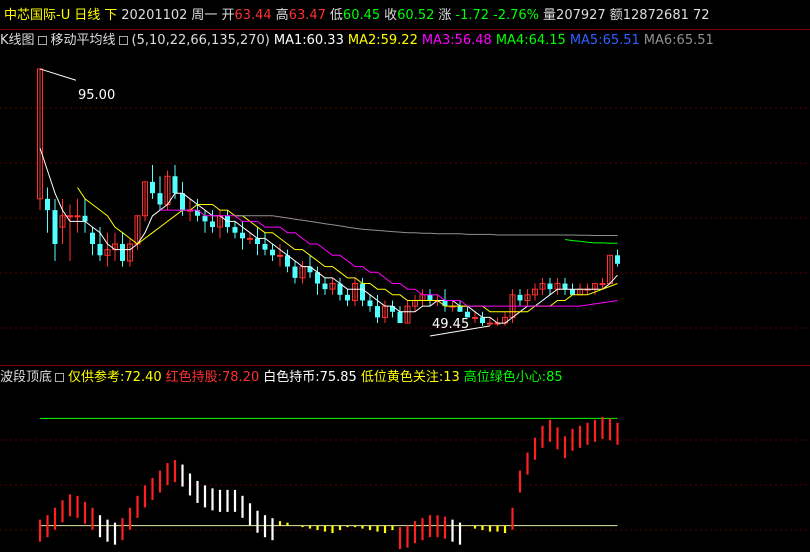  Describe the element at coordinates (450, 324) in the screenshot. I see `low-price-annotation: 49.45` at that location.